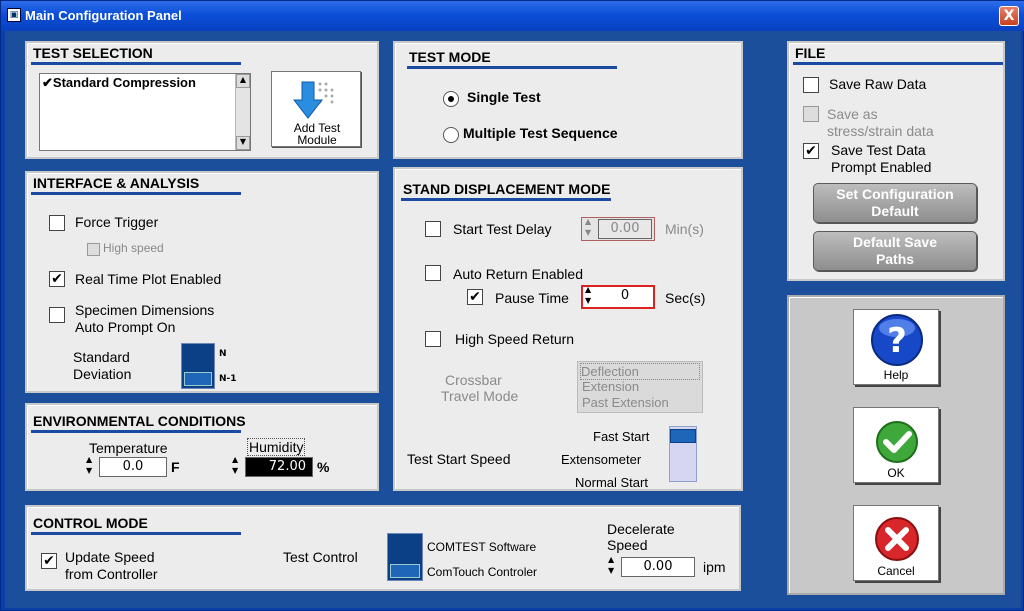  Describe the element at coordinates (515, 339) in the screenshot. I see `high-speed-return-label: High Speed Return` at that location.